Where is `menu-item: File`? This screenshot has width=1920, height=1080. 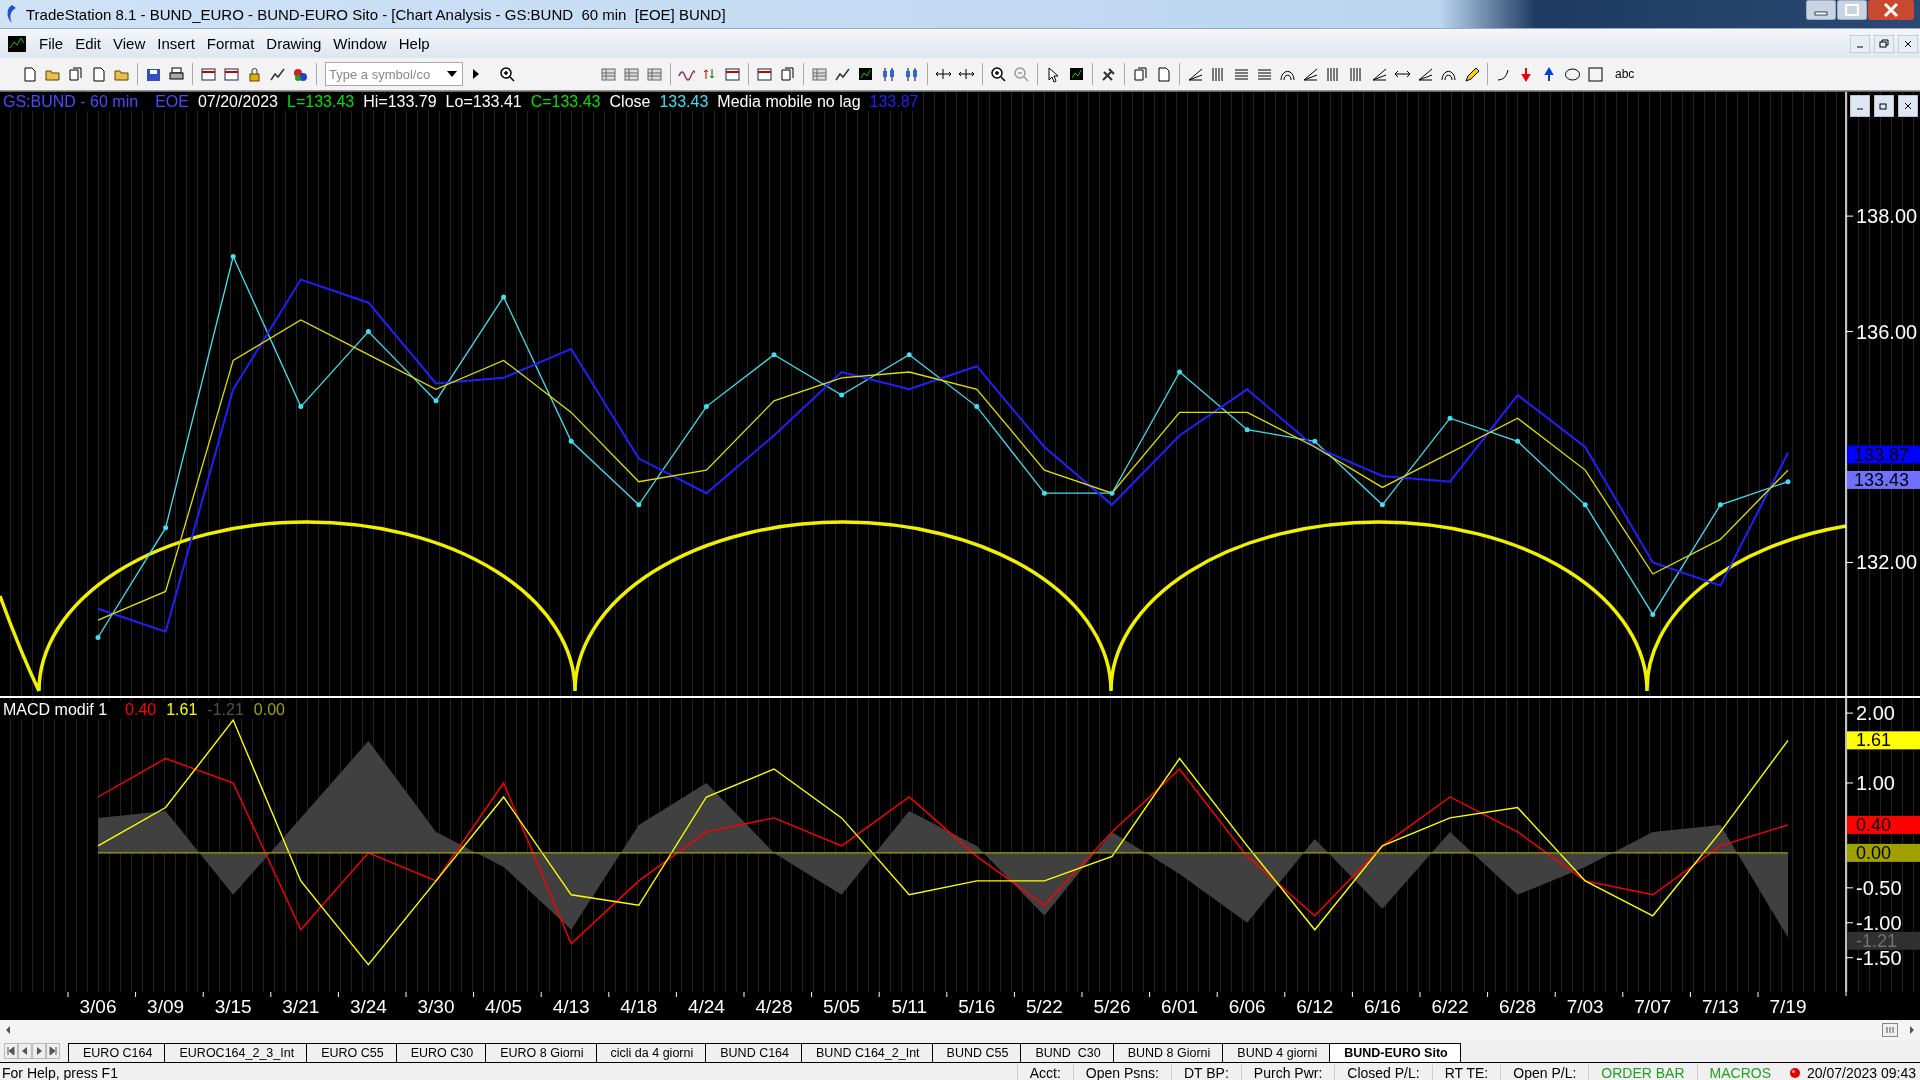 menu-item: File is located at coordinates (54, 43).